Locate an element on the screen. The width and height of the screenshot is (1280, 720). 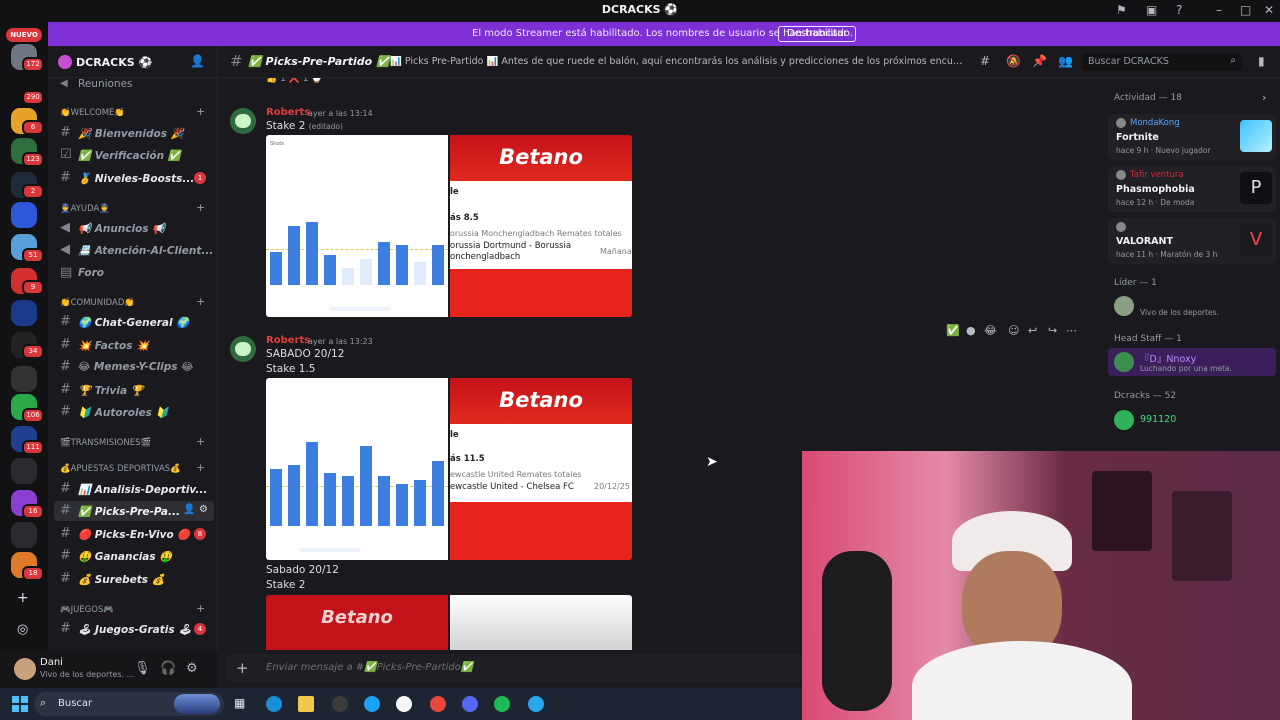
telegram-icon is located at coordinates (536, 704).